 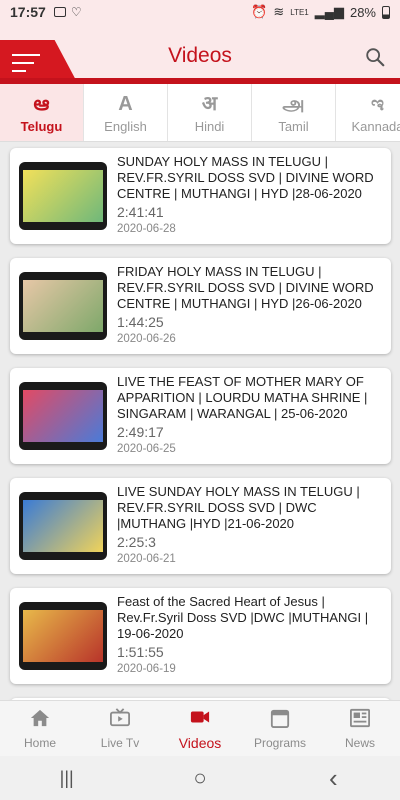 I want to click on nav-news: News, so click(x=360, y=728).